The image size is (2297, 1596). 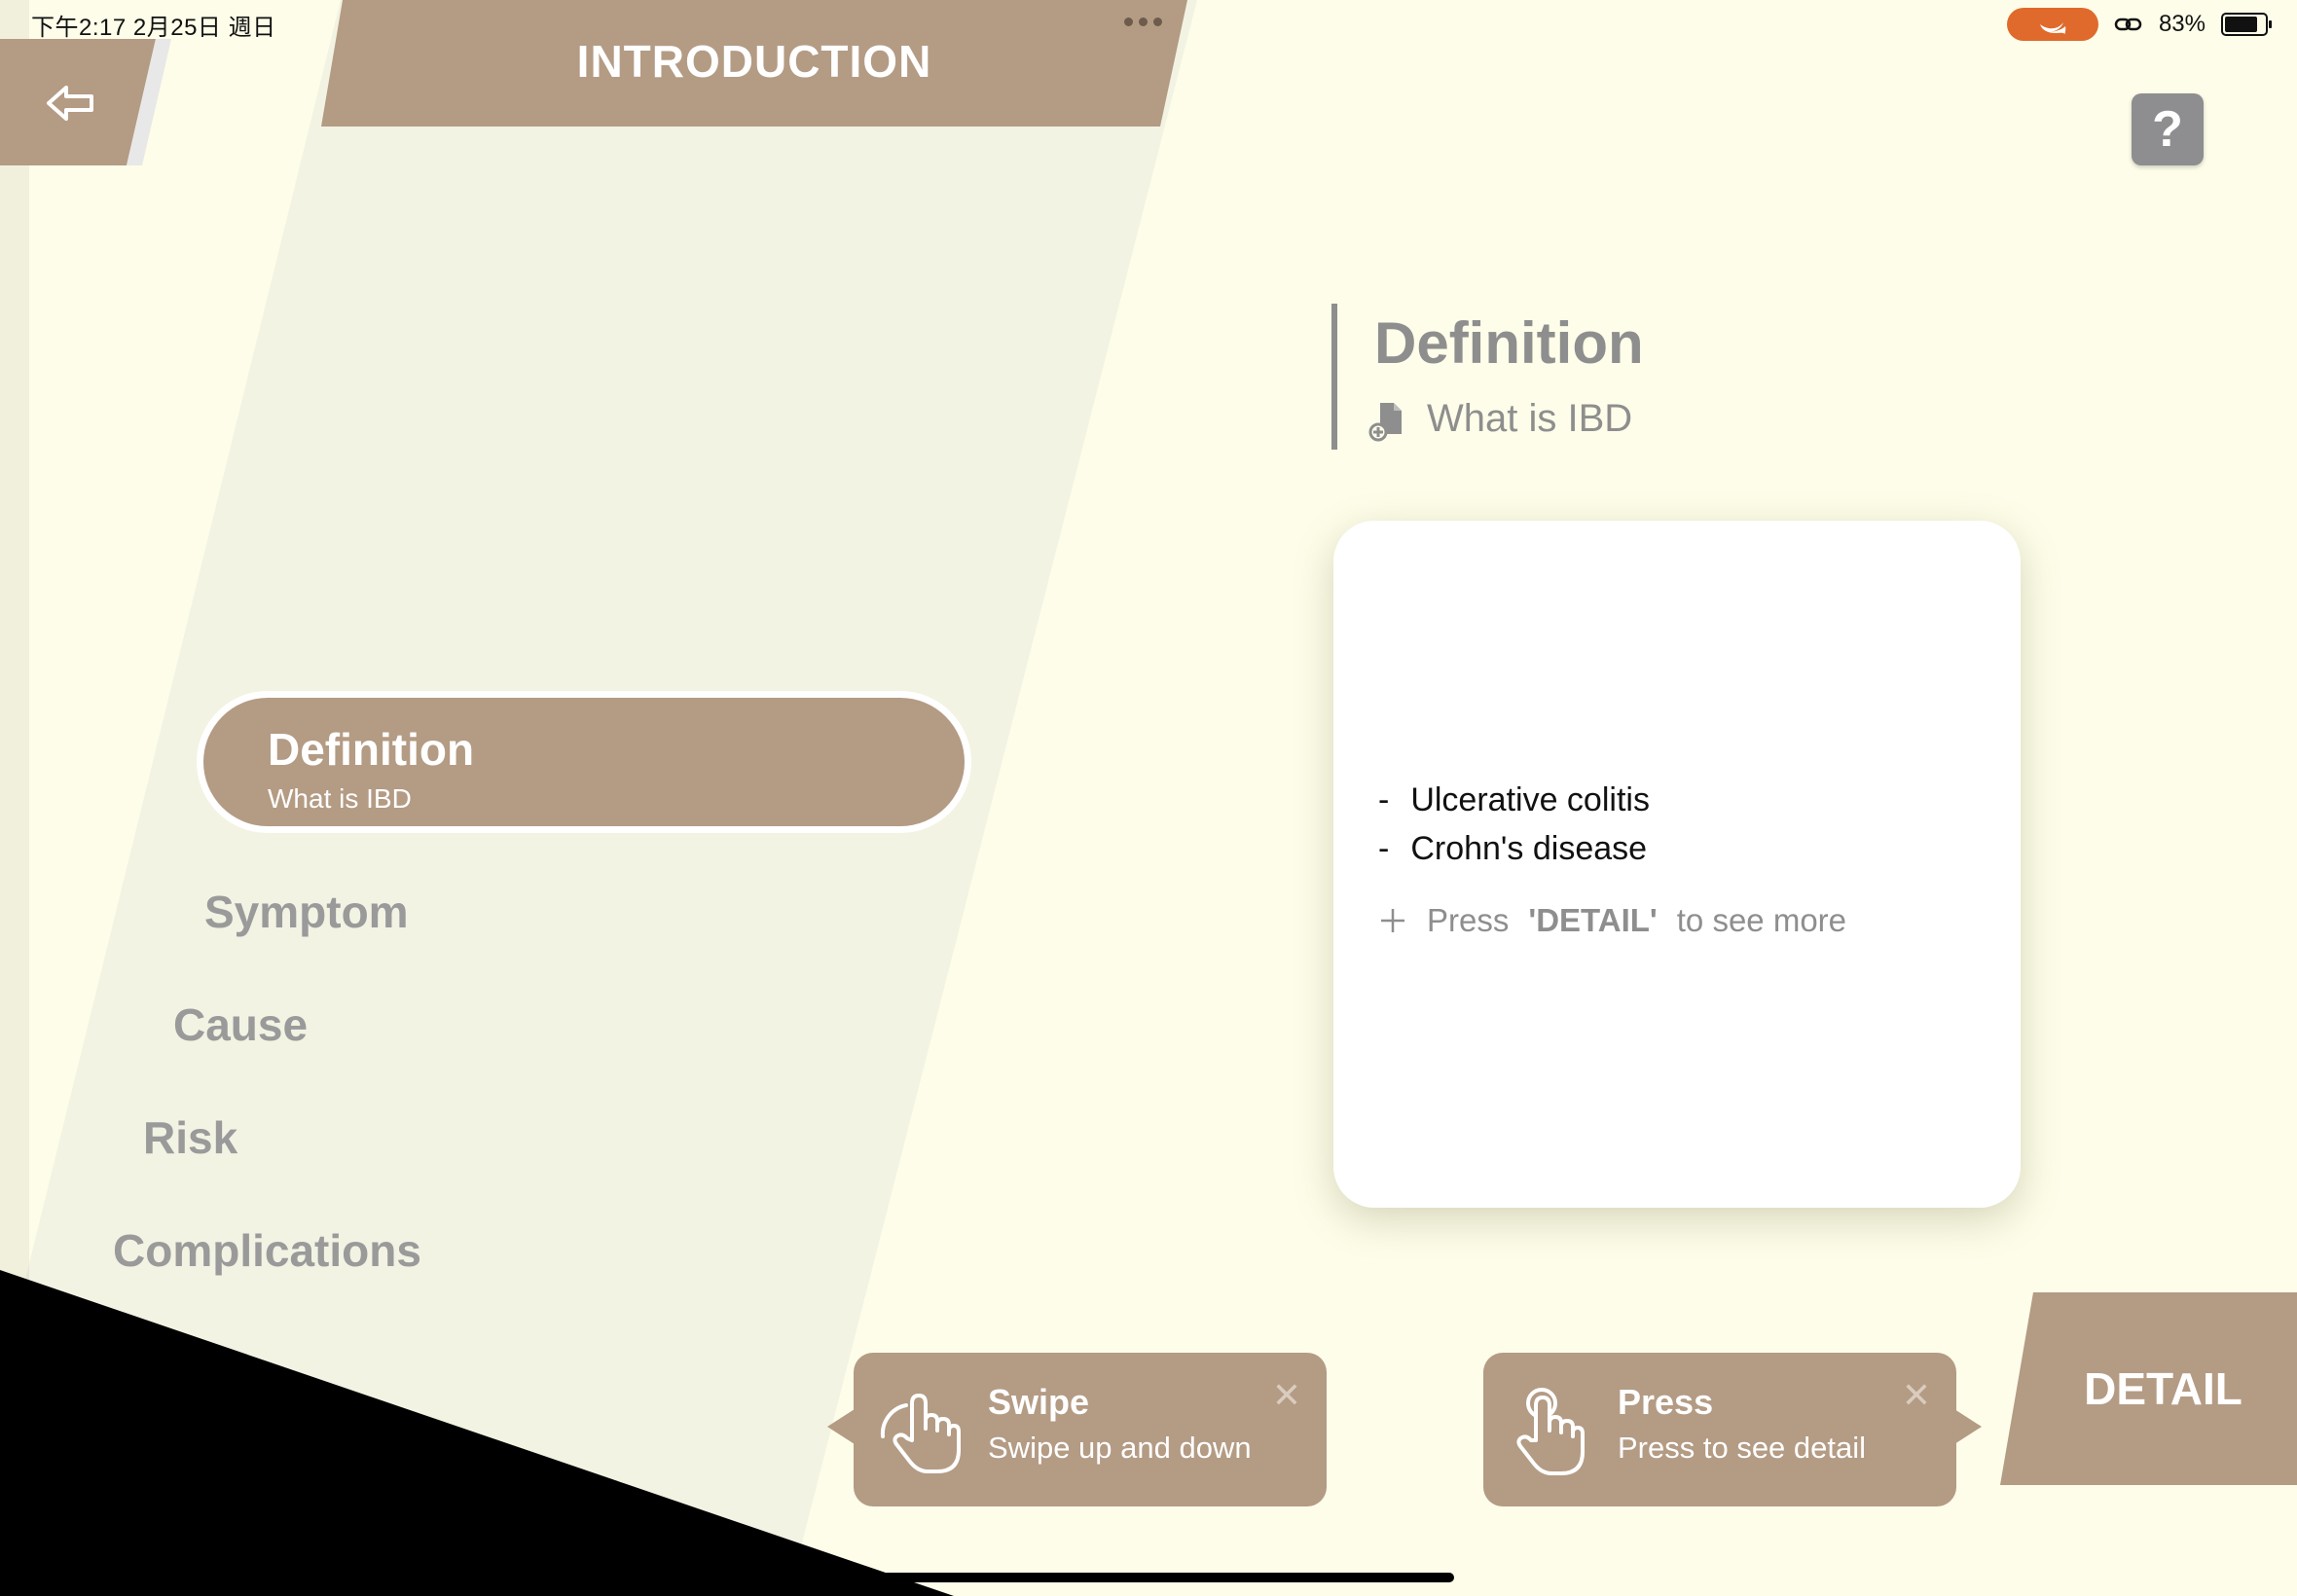 What do you see at coordinates (70, 103) in the screenshot?
I see `arrow-left-icon` at bounding box center [70, 103].